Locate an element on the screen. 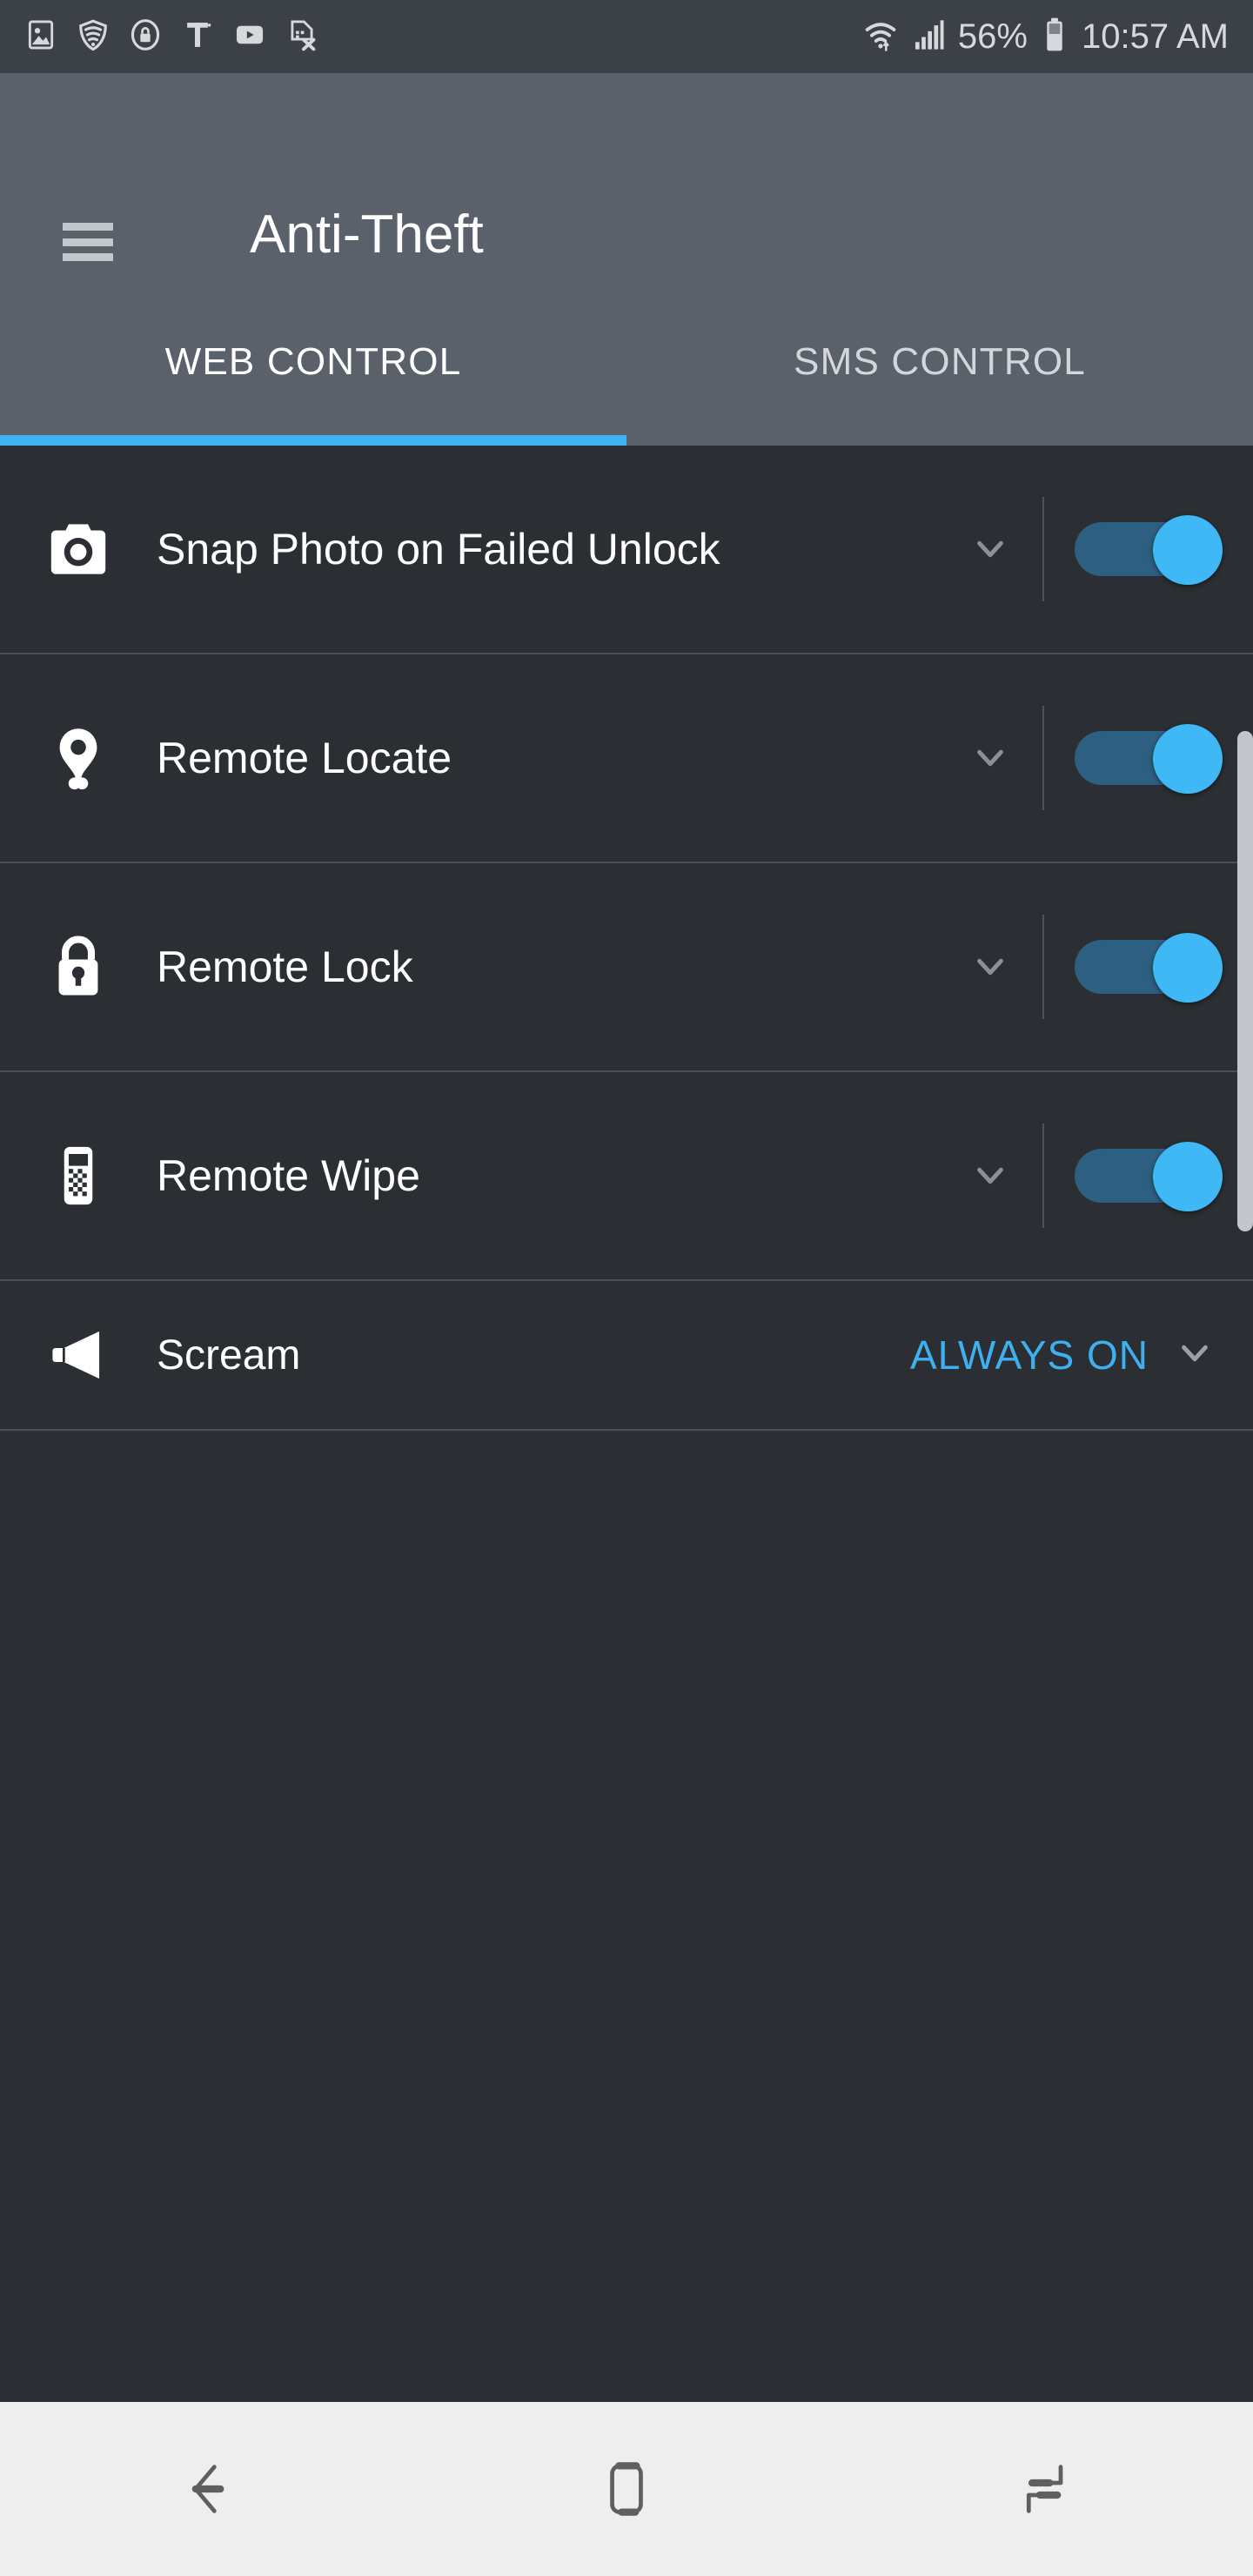 This screenshot has width=1253, height=2576. t-mobile-icon is located at coordinates (197, 37).